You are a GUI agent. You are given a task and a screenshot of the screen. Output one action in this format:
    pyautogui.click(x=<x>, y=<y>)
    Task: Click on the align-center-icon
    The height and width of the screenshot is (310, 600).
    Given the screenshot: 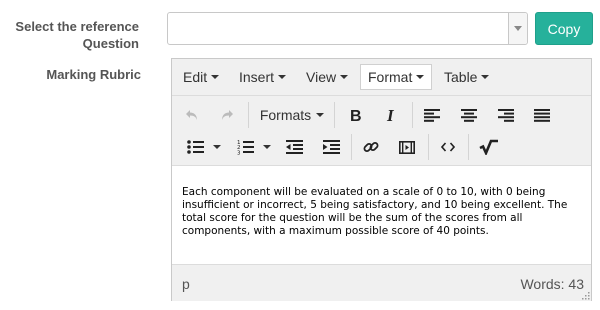 What is the action you would take?
    pyautogui.click(x=469, y=115)
    